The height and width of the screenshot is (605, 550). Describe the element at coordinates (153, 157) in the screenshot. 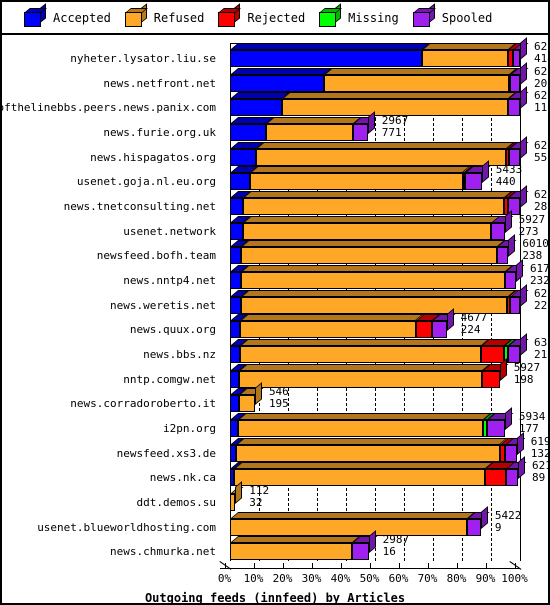

I see `category-label: news.hispagatos.org` at that location.